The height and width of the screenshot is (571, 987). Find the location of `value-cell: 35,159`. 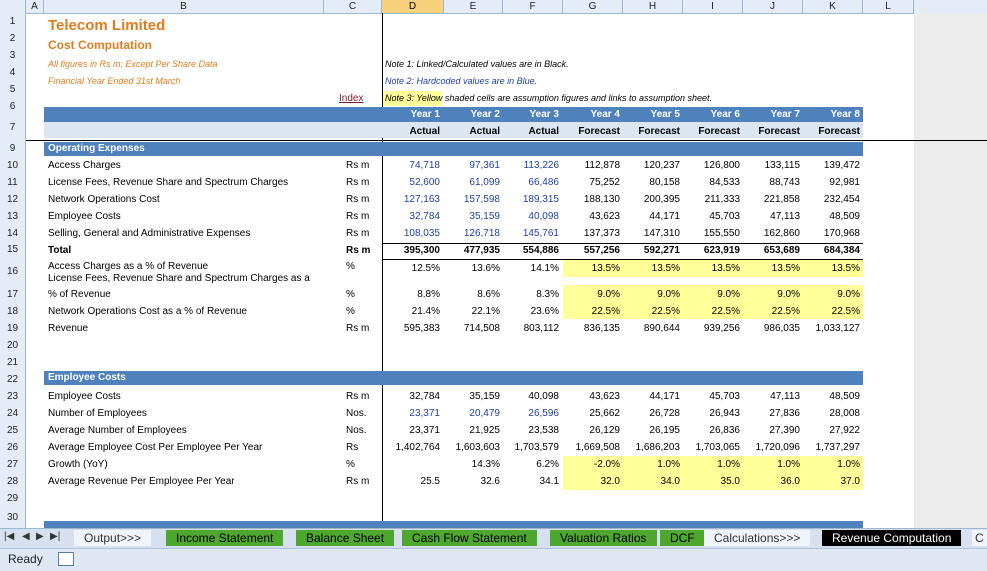

value-cell: 35,159 is located at coordinates (470, 216).